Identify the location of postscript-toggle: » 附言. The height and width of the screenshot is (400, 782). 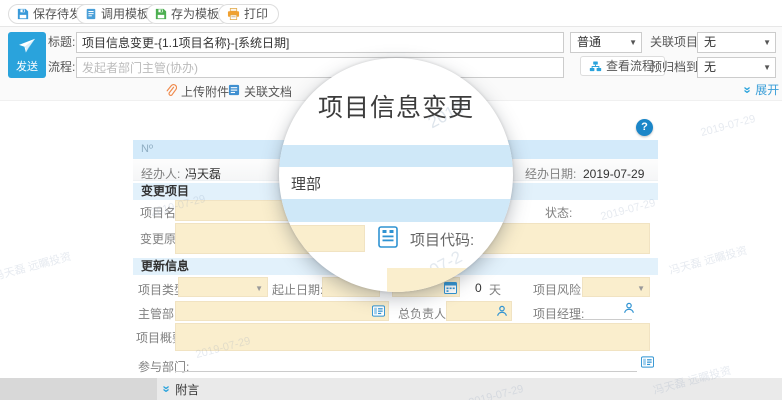
(179, 389).